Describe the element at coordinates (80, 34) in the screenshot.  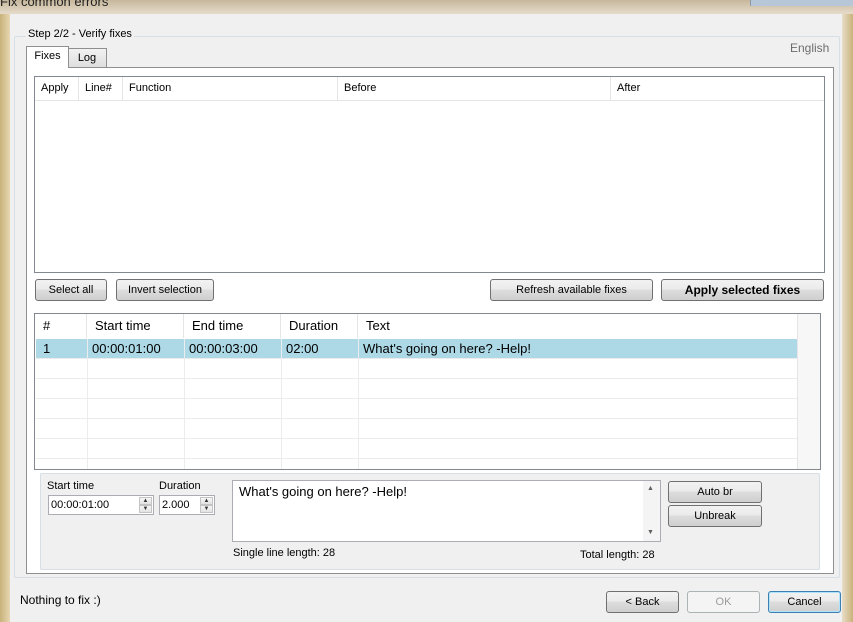
I see `group-title: Step 2/2 - Verify fixes` at that location.